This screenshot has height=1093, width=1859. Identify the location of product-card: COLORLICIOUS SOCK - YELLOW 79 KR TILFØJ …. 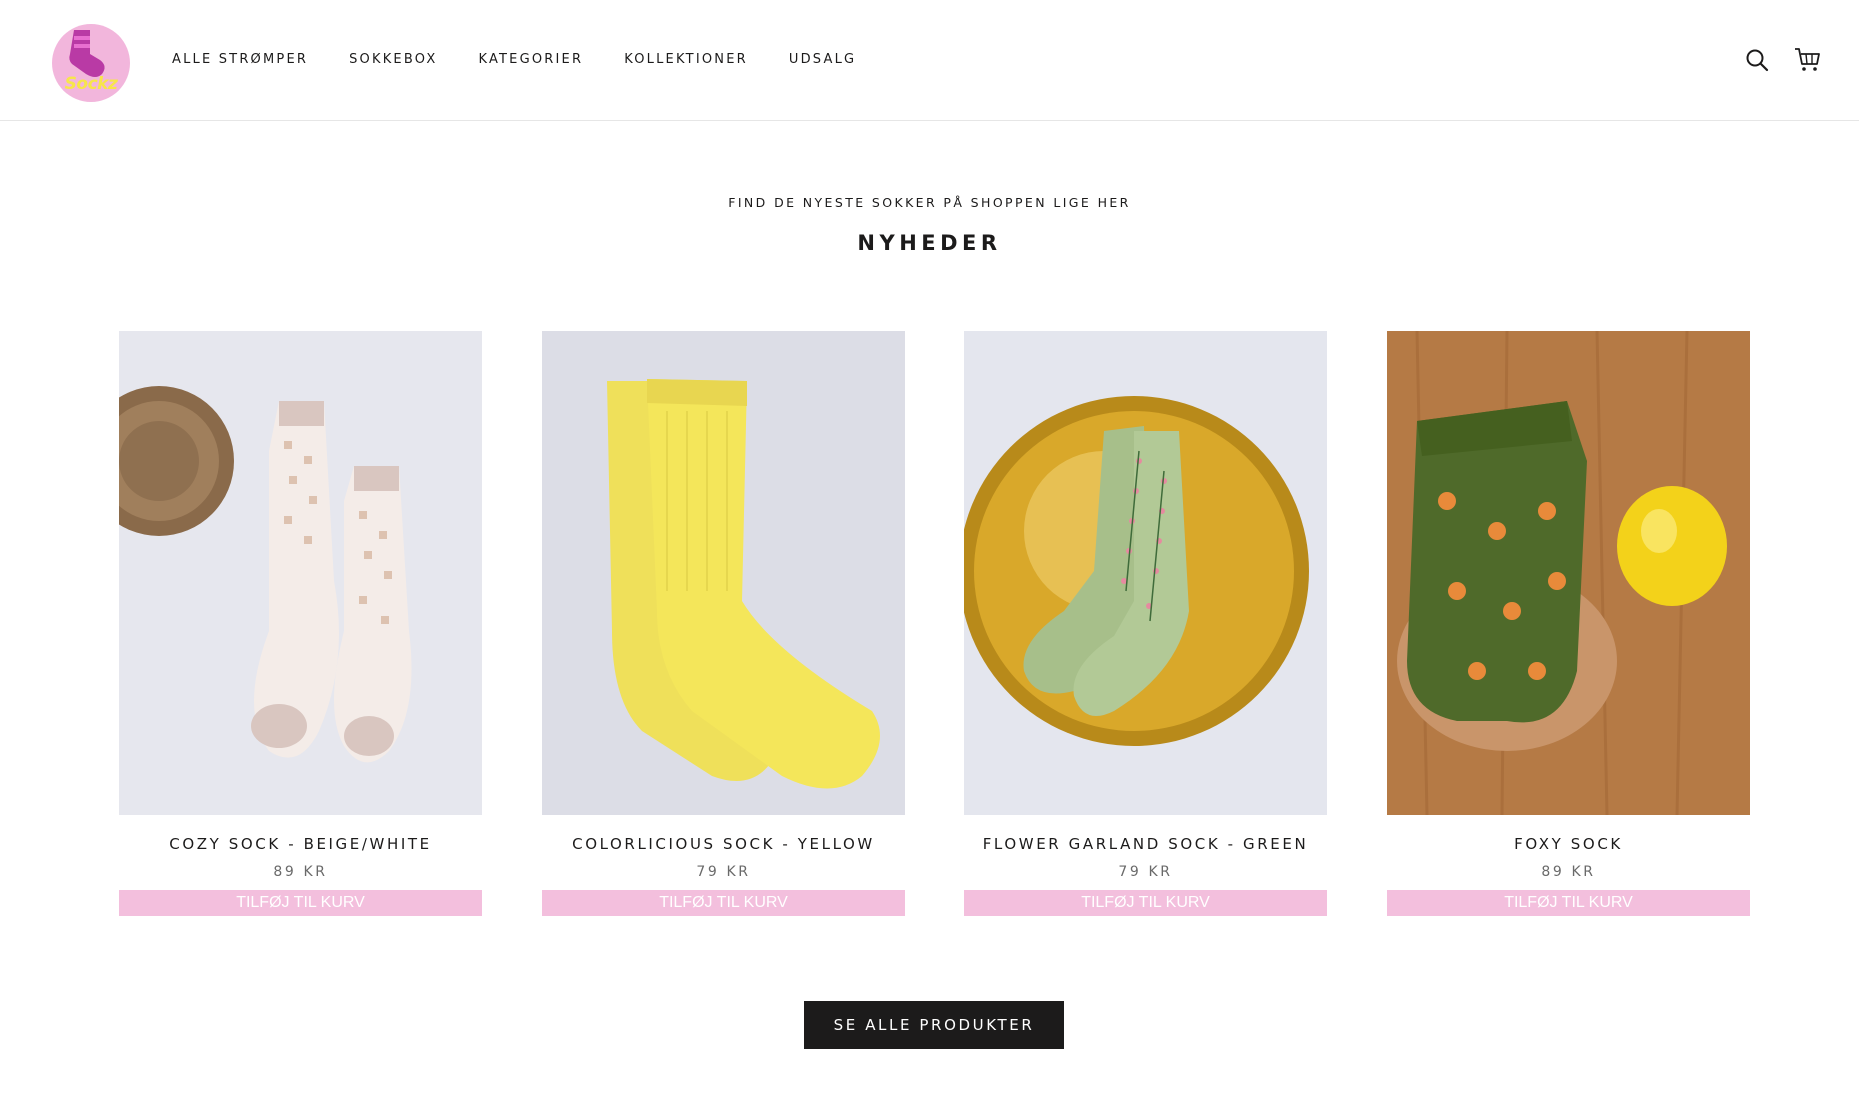
(723, 623).